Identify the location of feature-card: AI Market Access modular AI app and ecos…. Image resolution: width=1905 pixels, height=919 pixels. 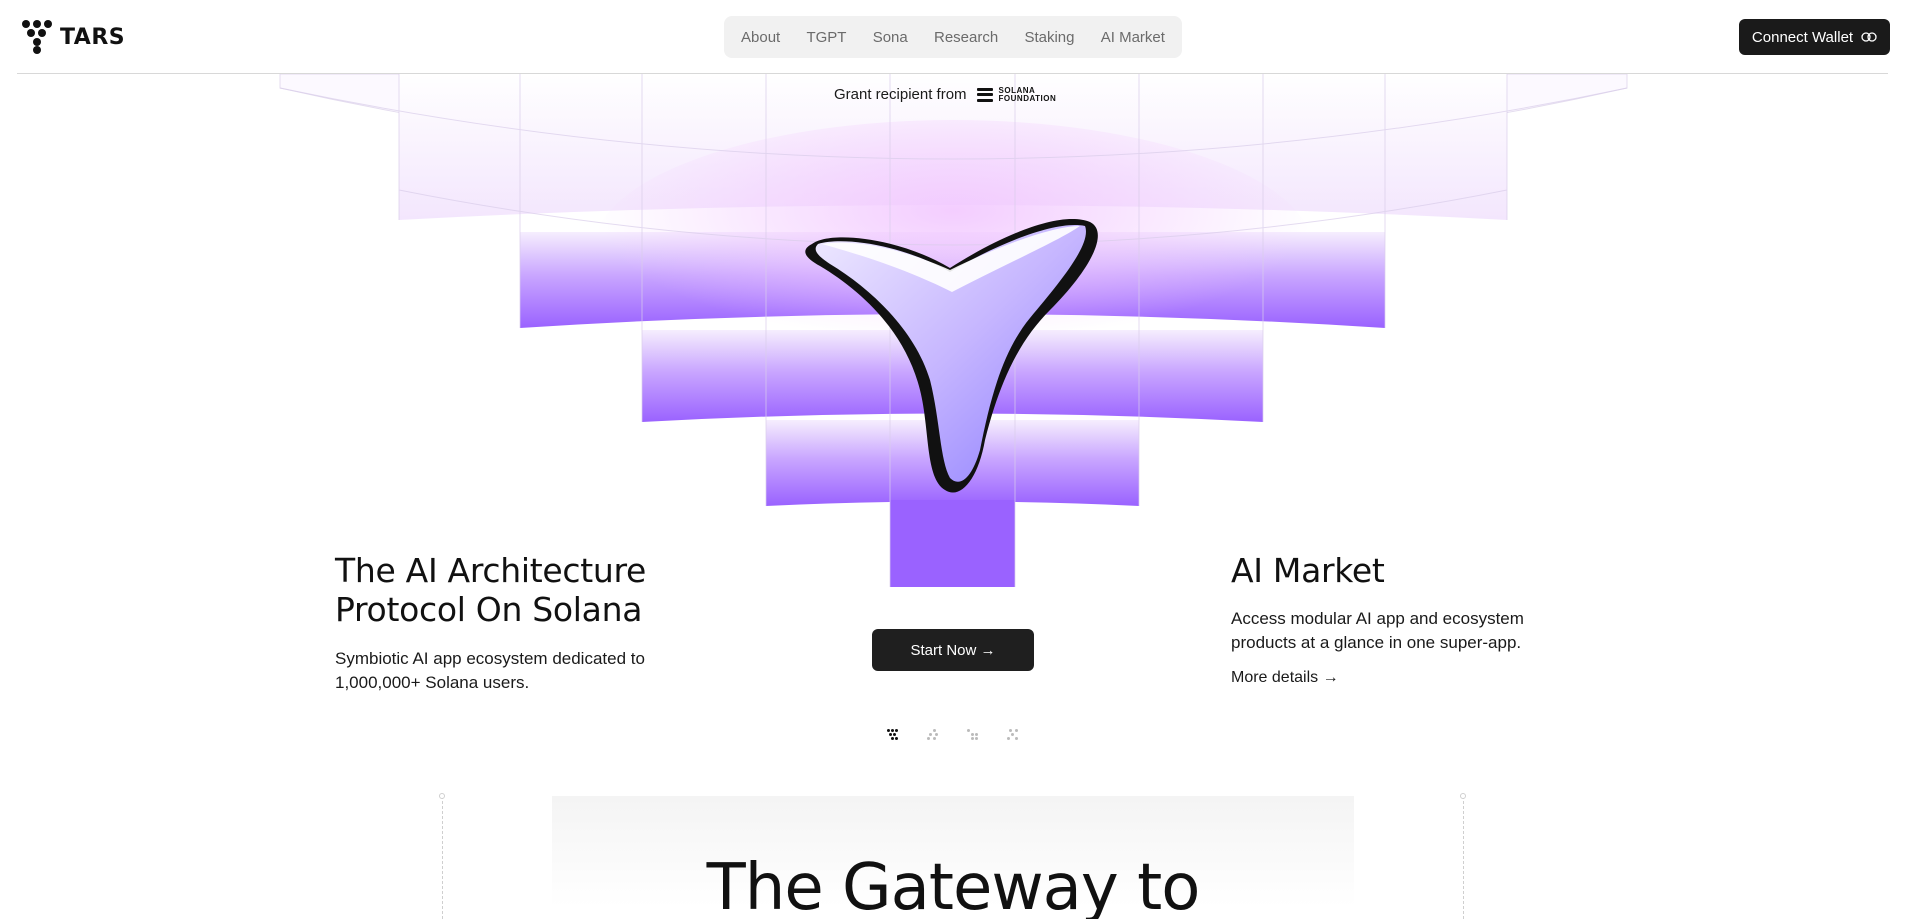
(1396, 619).